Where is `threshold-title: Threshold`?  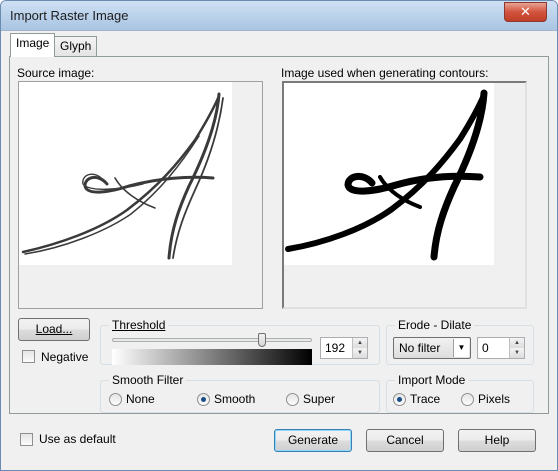 threshold-title: Threshold is located at coordinates (139, 325).